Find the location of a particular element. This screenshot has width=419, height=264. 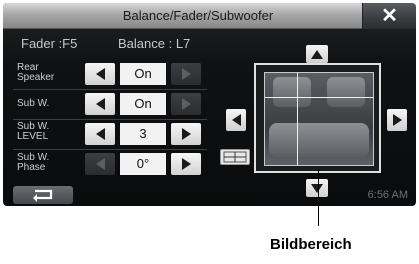

front-left-seat is located at coordinates (292, 92).